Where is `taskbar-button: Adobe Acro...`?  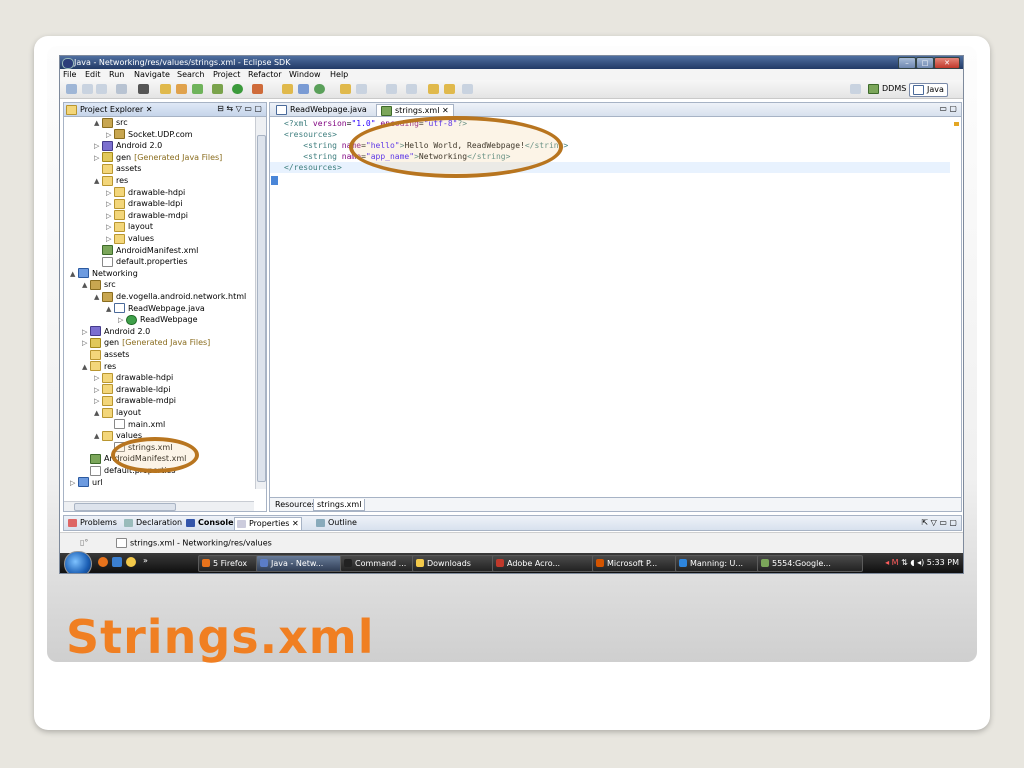 taskbar-button: Adobe Acro... is located at coordinates (550, 563).